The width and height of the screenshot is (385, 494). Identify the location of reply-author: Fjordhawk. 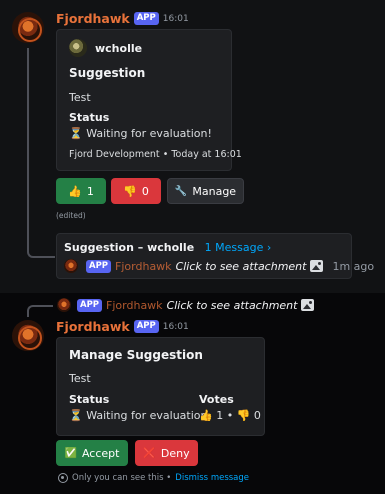
(134, 305).